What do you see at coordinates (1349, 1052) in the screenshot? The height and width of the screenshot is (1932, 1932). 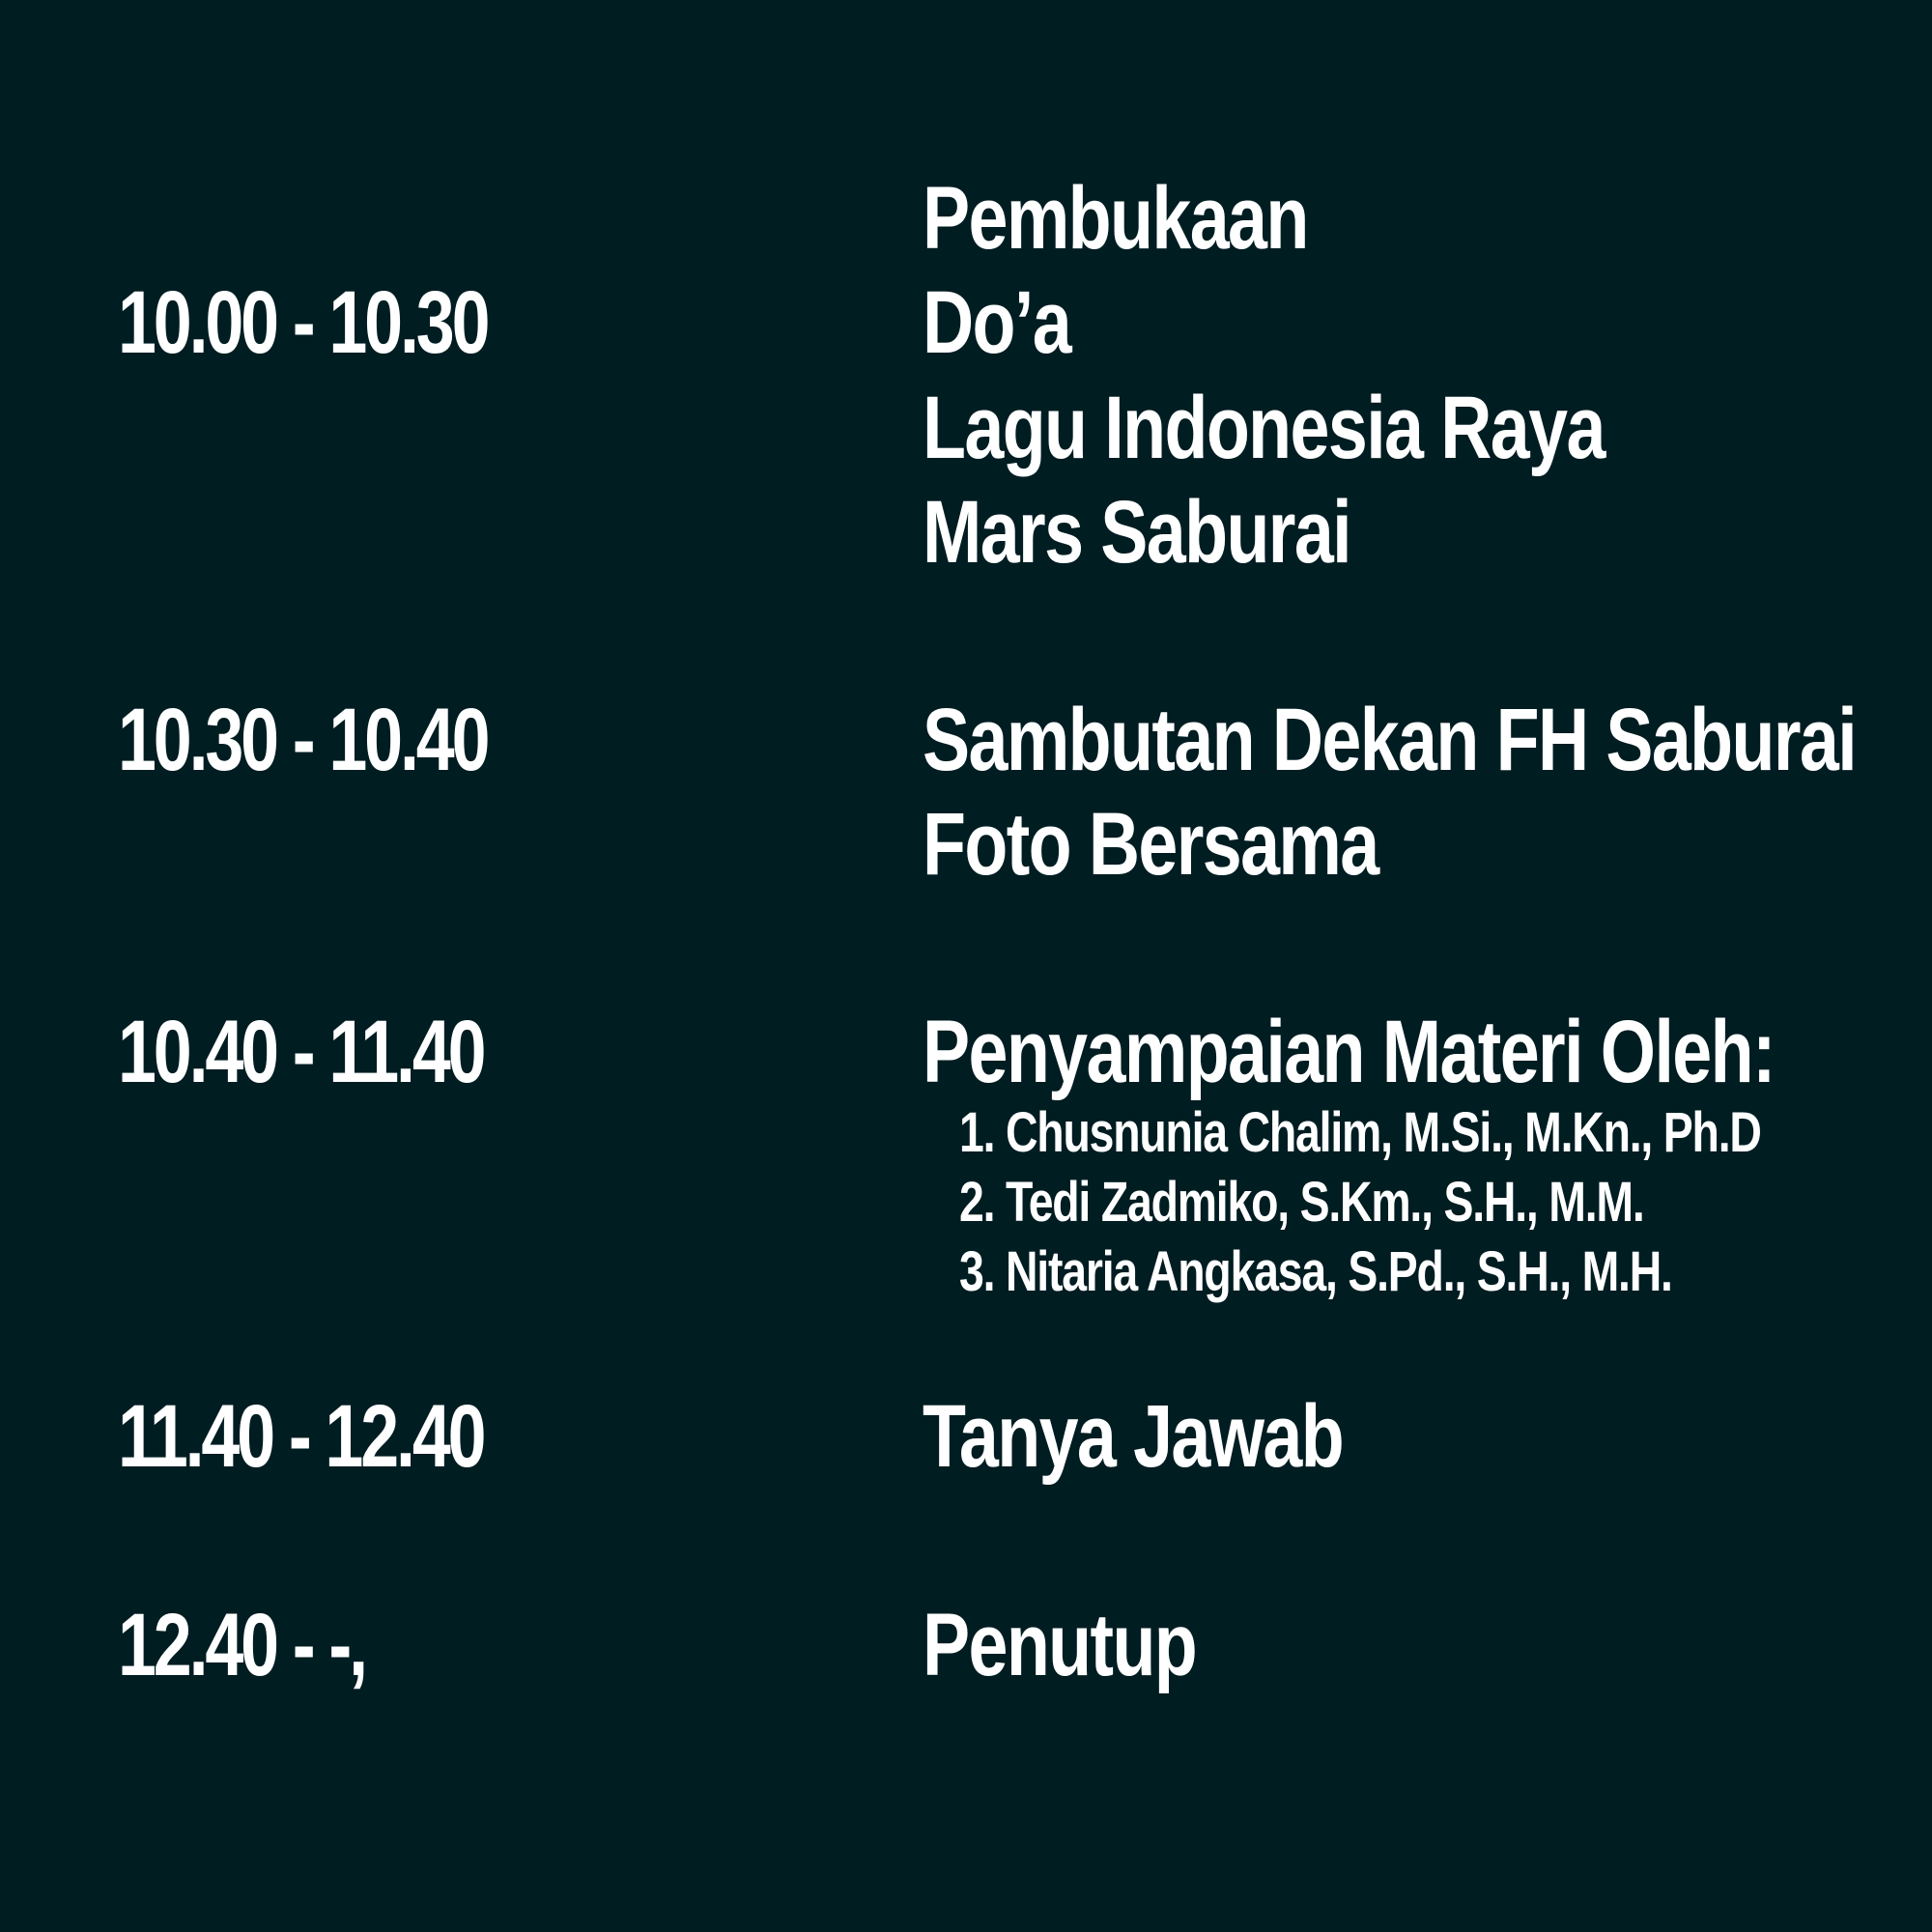 I see `agenda-item-penyampaian-materi: Penyampaian Materi Oleh:` at bounding box center [1349, 1052].